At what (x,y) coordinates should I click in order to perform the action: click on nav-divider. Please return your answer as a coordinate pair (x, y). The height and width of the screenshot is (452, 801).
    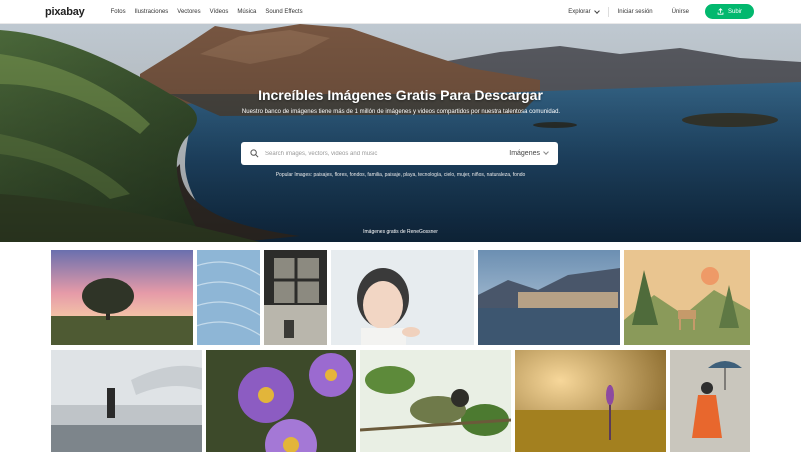
    Looking at the image, I should click on (608, 11).